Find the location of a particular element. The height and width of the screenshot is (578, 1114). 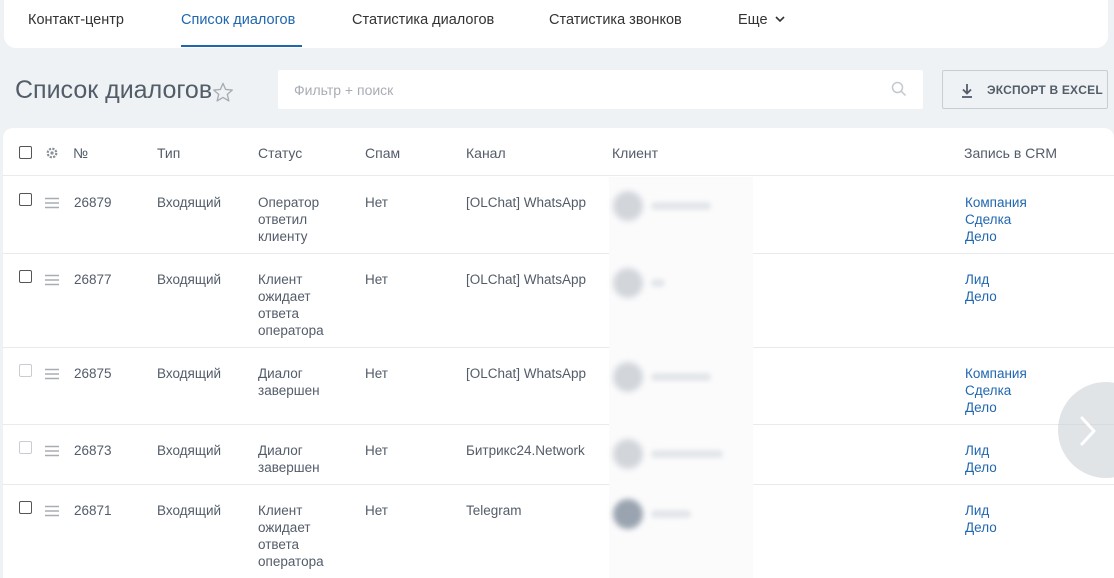

download-icon is located at coordinates (967, 91).